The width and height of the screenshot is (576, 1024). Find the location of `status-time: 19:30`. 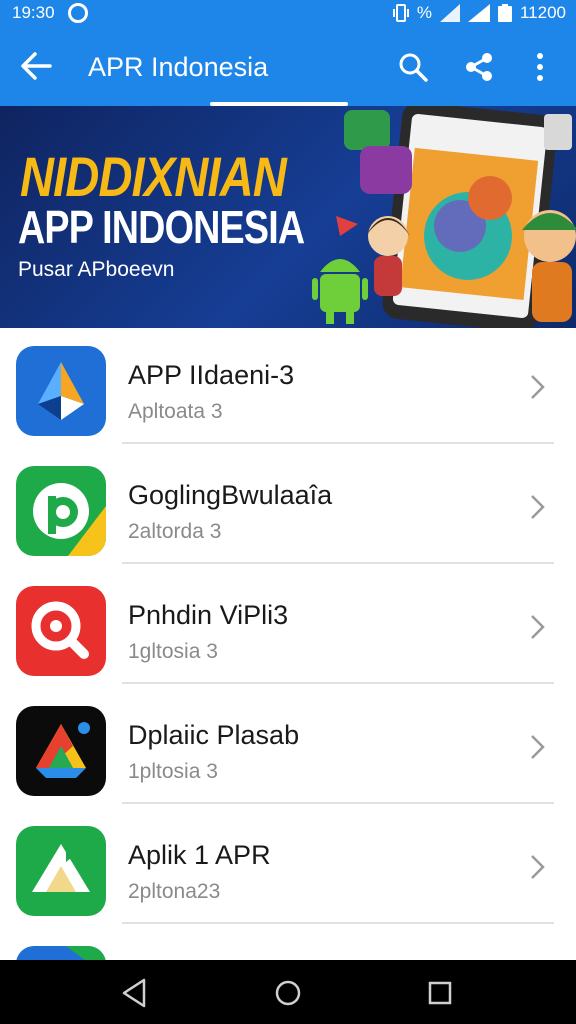

status-time: 19:30 is located at coordinates (33, 12).